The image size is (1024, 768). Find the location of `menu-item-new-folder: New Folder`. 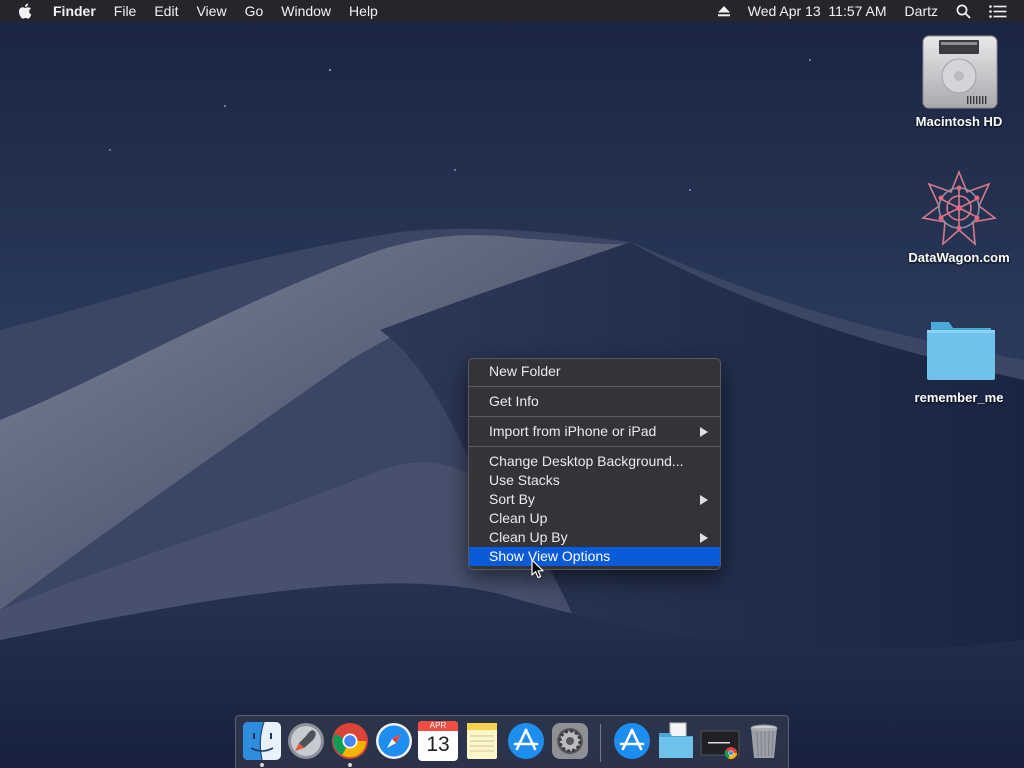

menu-item-new-folder: New Folder is located at coordinates (594, 371).